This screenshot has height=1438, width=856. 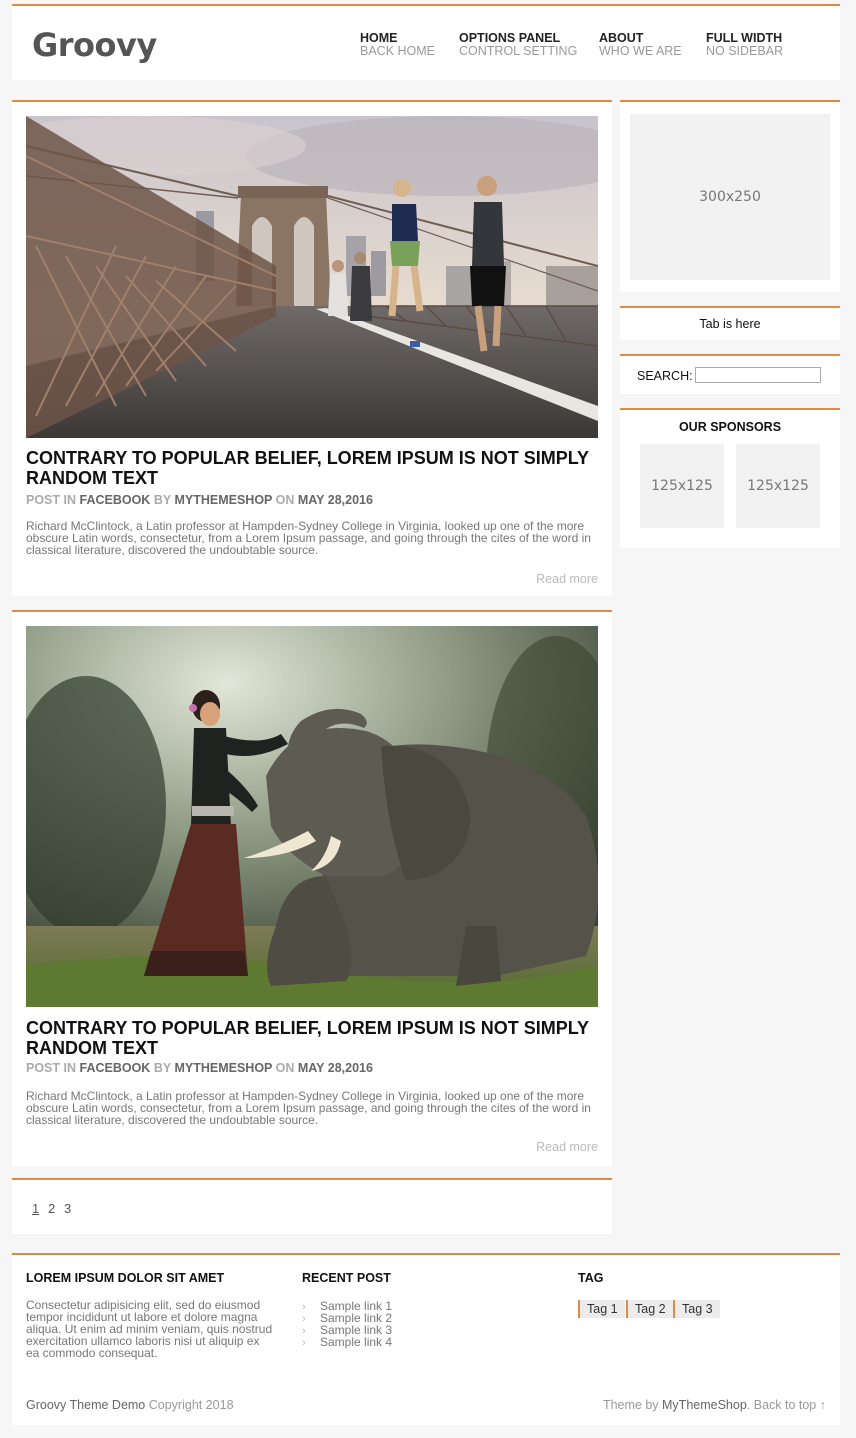 I want to click on tab-widget-text: Tab is here, so click(x=730, y=324).